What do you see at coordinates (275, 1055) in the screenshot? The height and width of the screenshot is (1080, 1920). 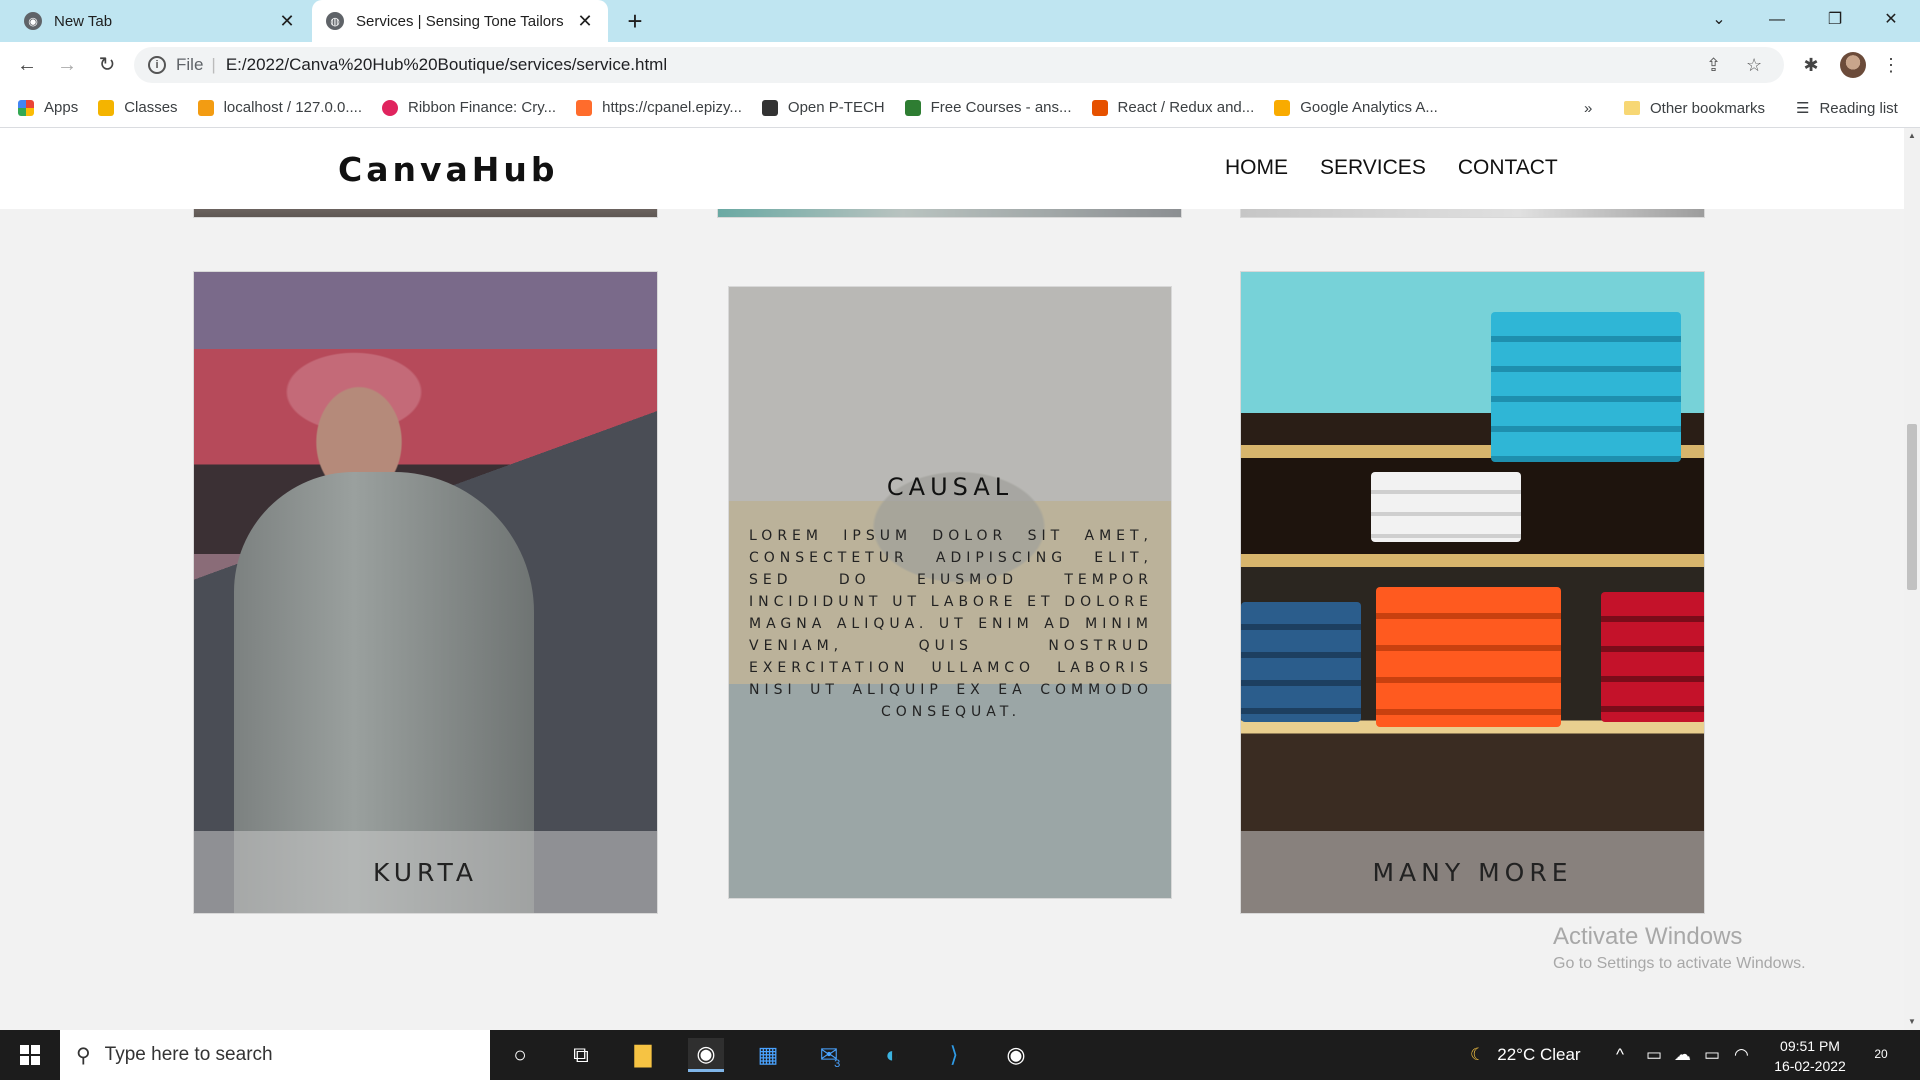 I see `taskbar-search: ⚲ Type here to search` at bounding box center [275, 1055].